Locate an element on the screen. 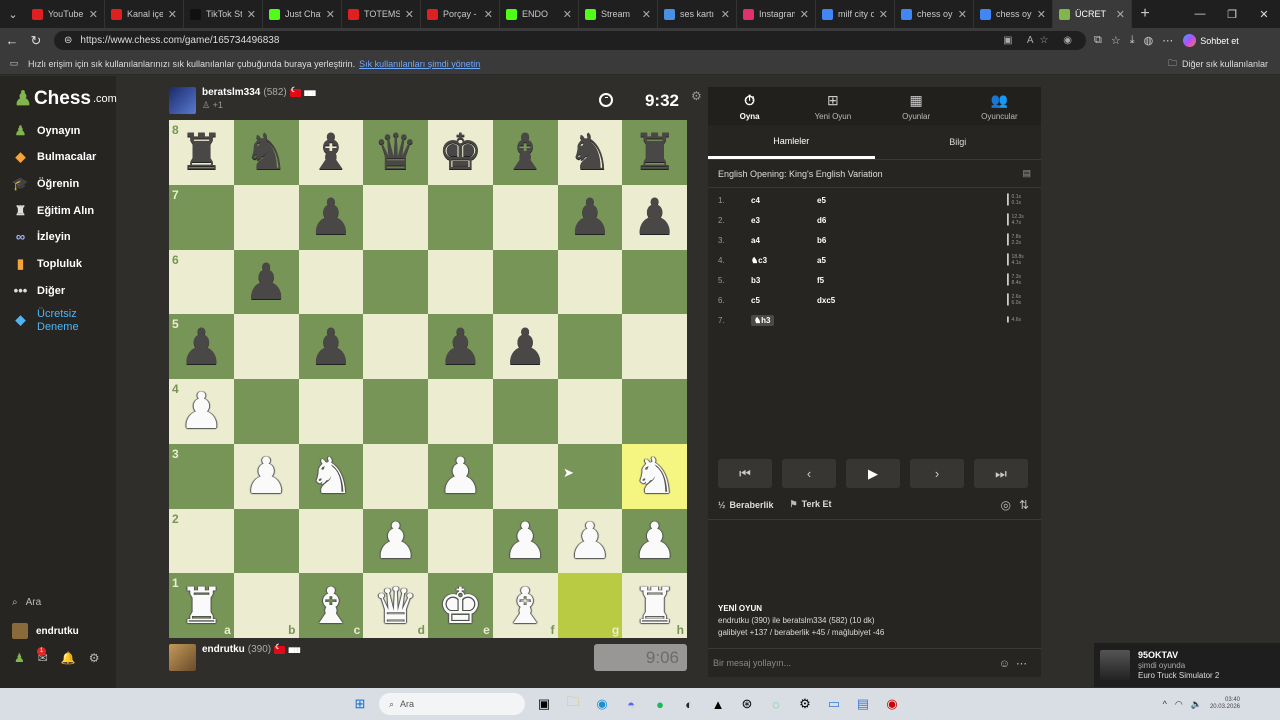  wifi-icon: ◠ is located at coordinates (1179, 704).